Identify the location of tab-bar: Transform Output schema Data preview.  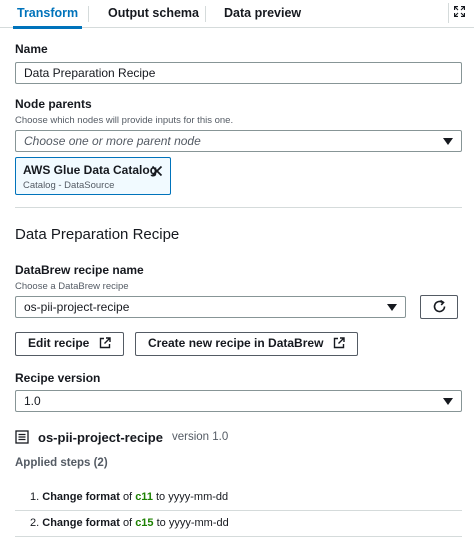
(237, 14).